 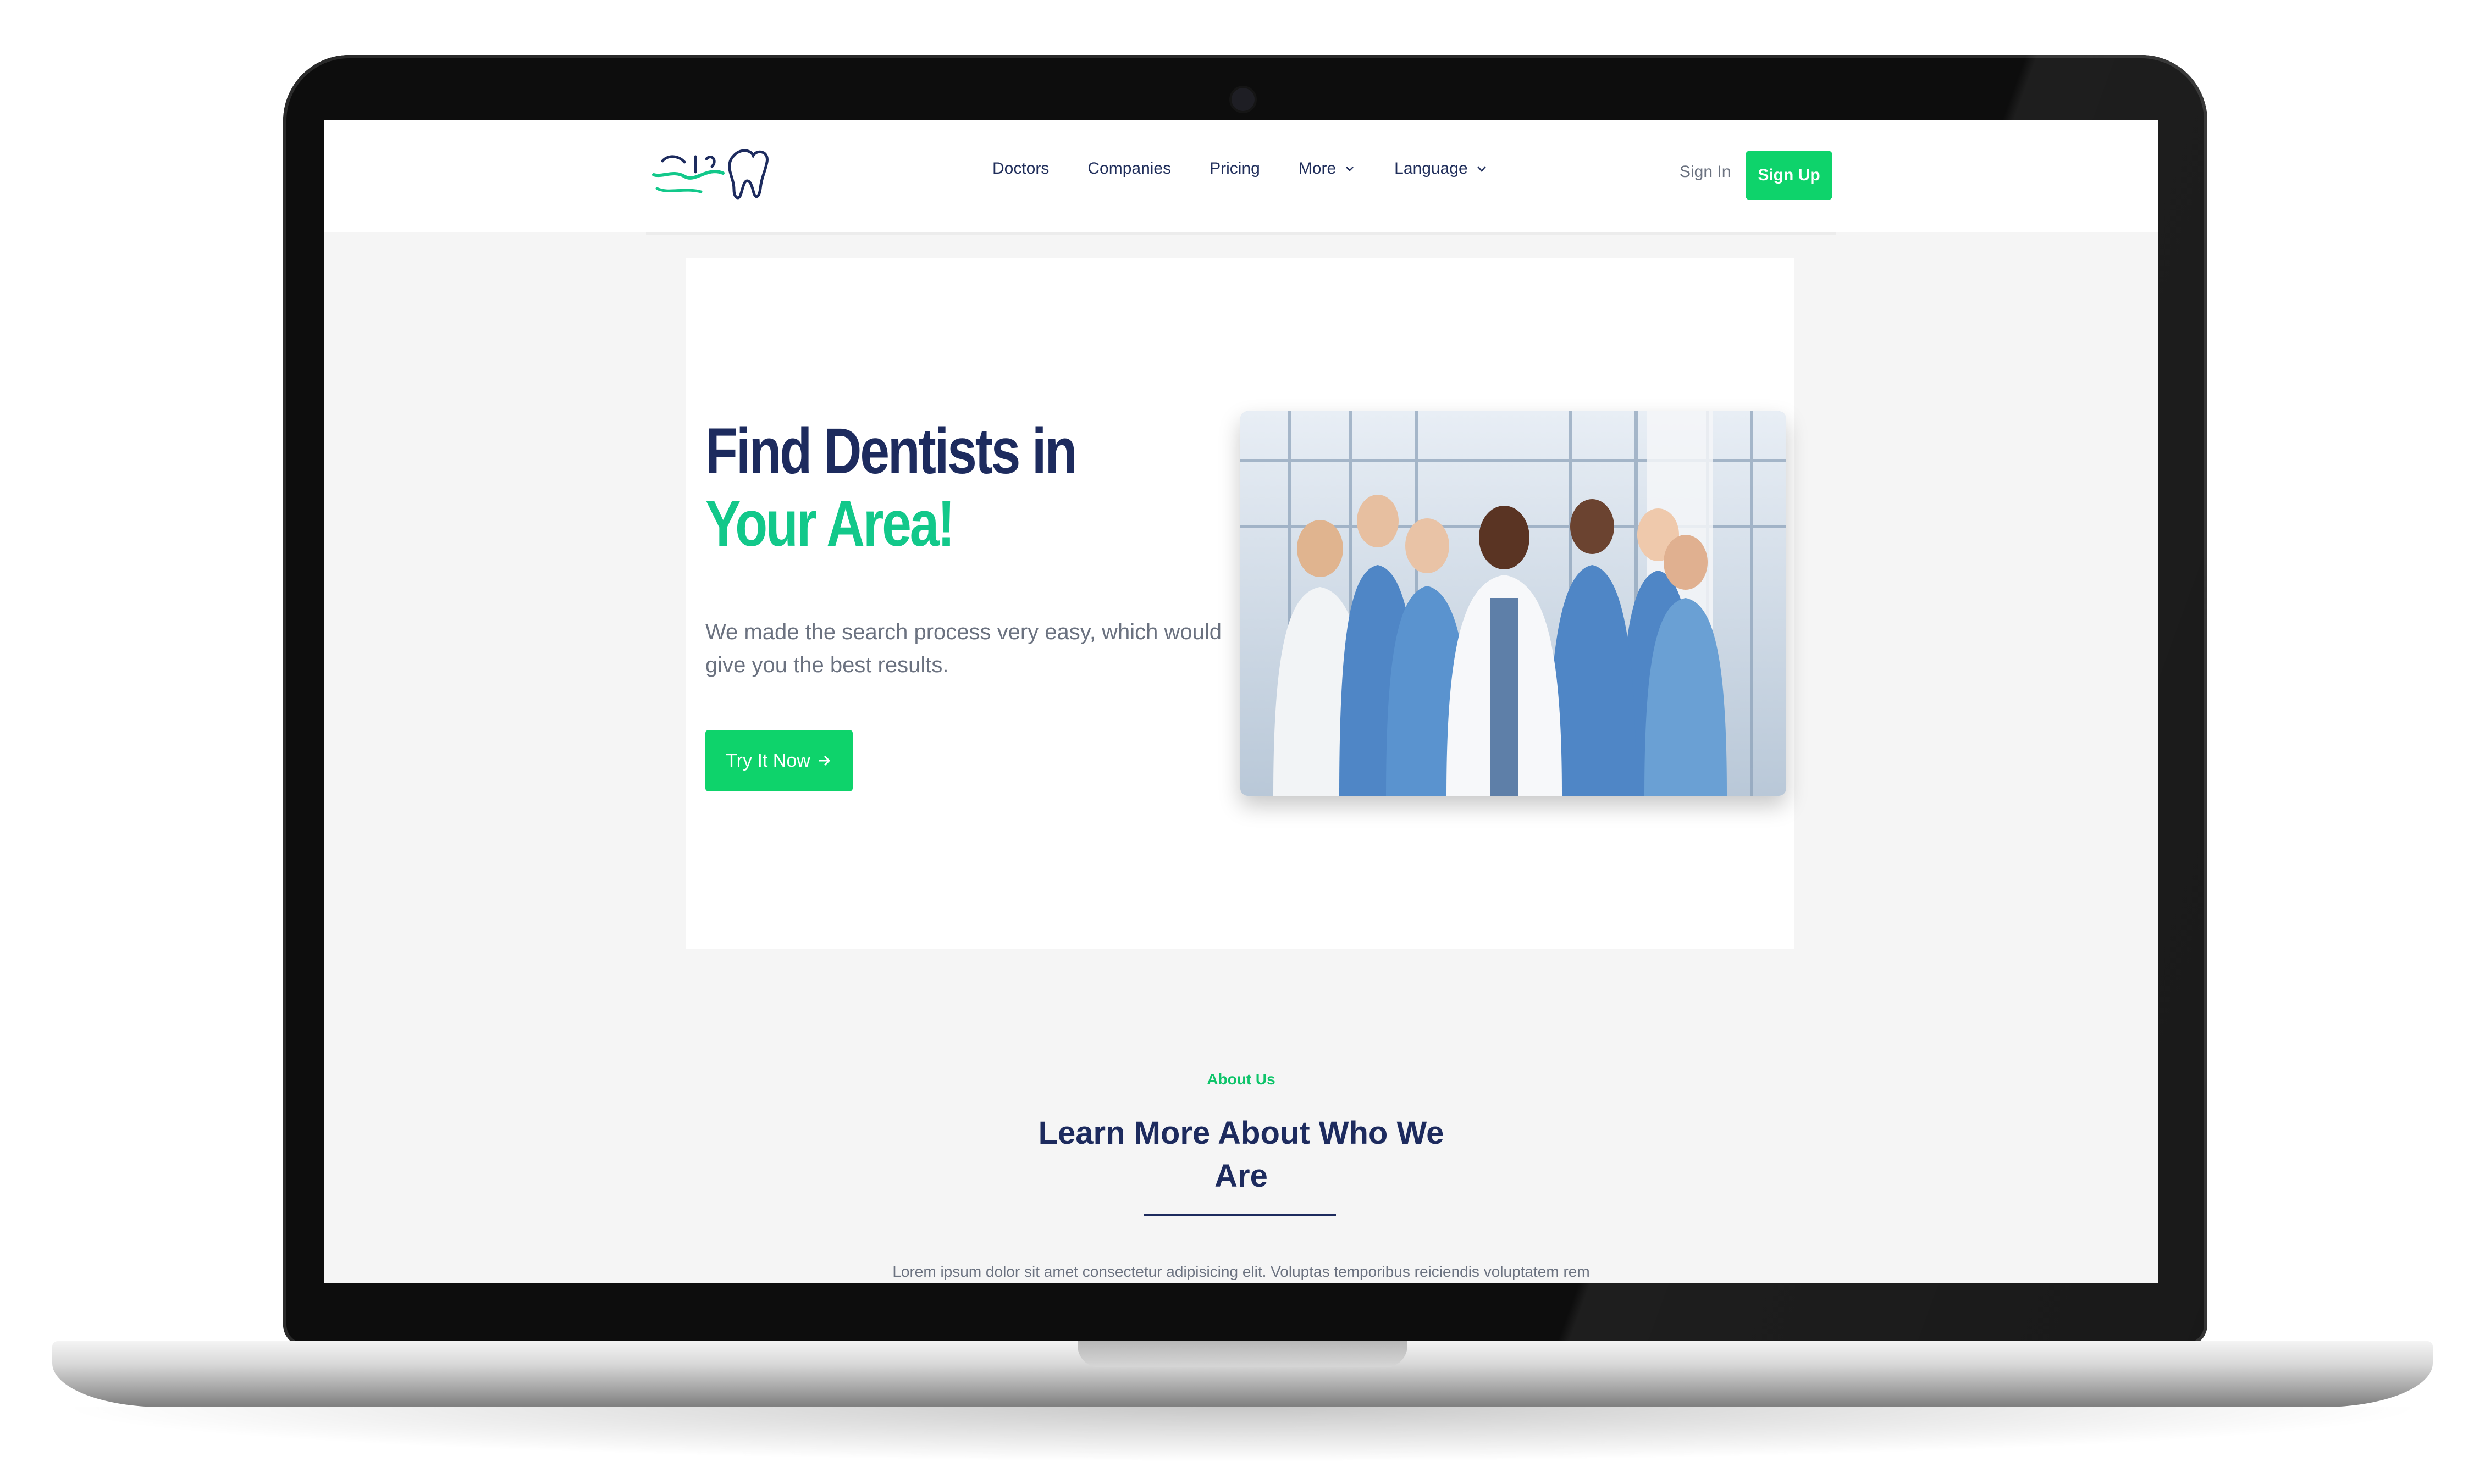 What do you see at coordinates (1706, 172) in the screenshot?
I see `sign-in-link: Sign In` at bounding box center [1706, 172].